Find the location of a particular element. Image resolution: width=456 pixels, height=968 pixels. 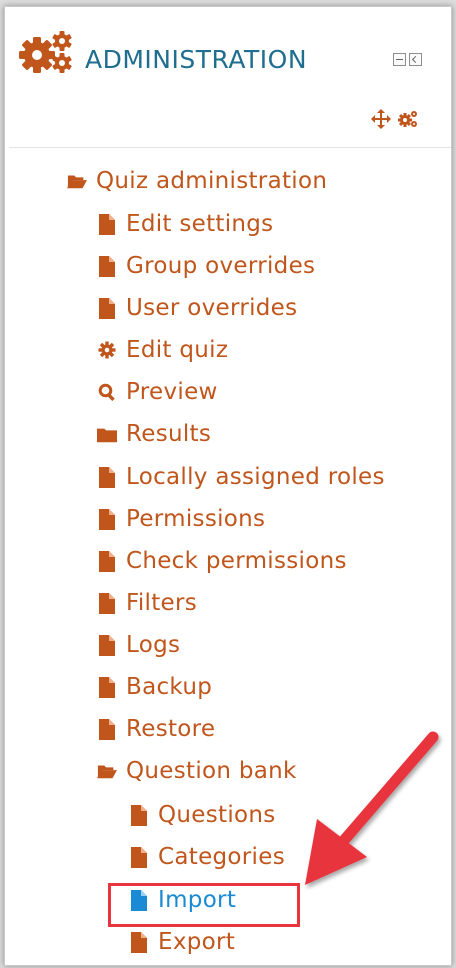

gear-icon is located at coordinates (107, 350).